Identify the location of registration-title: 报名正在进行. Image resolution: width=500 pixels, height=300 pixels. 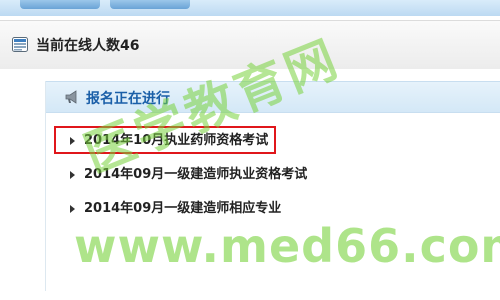
(128, 99).